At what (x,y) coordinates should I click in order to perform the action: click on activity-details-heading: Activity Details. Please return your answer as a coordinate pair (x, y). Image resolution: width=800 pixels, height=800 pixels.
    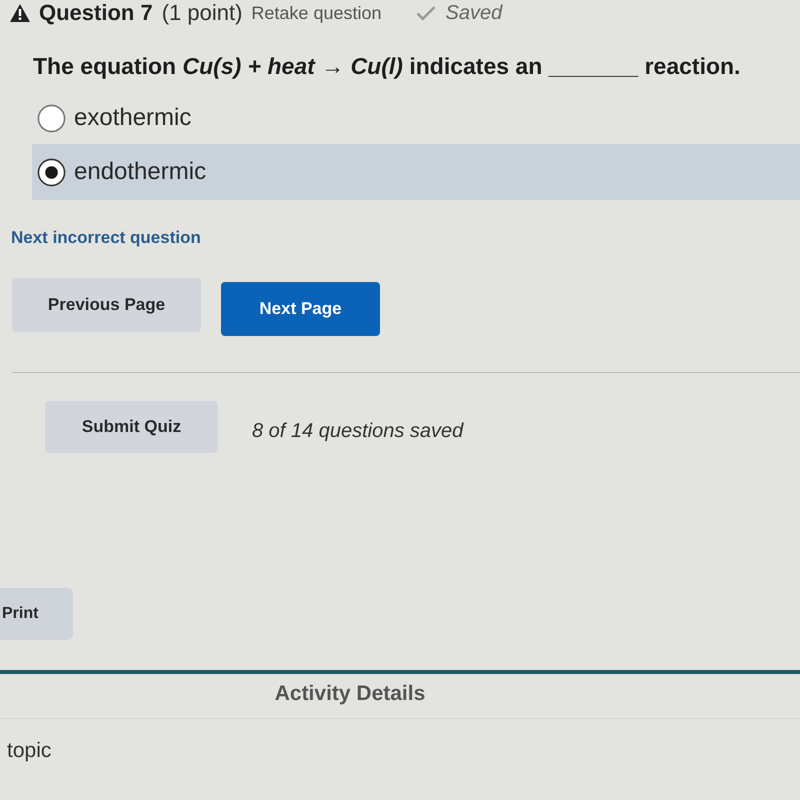
    Looking at the image, I should click on (350, 694).